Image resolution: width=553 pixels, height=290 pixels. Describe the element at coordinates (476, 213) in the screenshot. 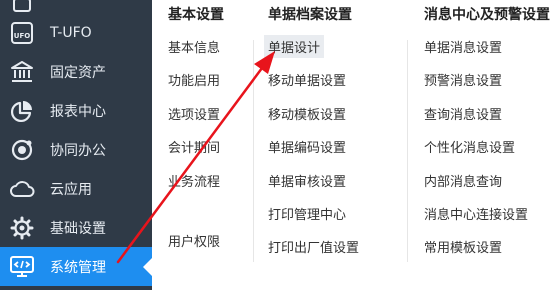

I see `menu-link-message-center-connection-settings: 消息中心连接设置` at that location.